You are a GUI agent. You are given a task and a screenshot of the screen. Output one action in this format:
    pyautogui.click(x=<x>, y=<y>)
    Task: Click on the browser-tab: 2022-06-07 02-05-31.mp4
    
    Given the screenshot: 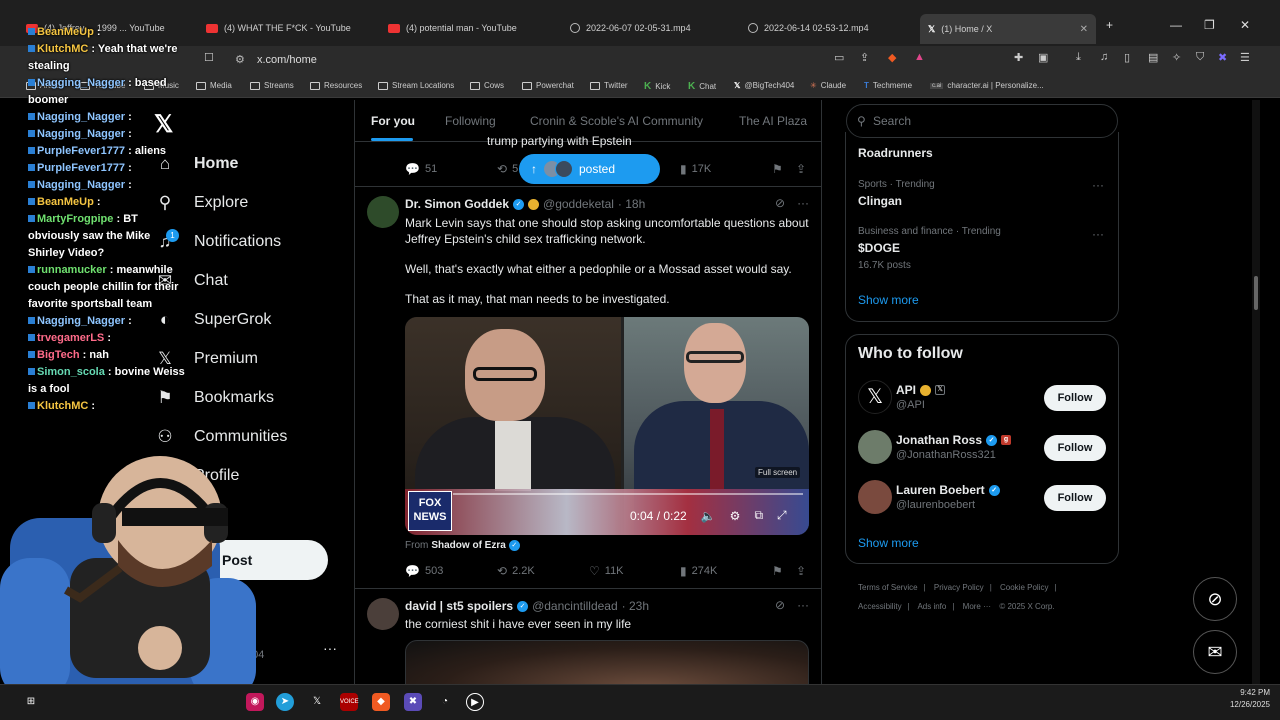 What is the action you would take?
    pyautogui.click(x=655, y=28)
    